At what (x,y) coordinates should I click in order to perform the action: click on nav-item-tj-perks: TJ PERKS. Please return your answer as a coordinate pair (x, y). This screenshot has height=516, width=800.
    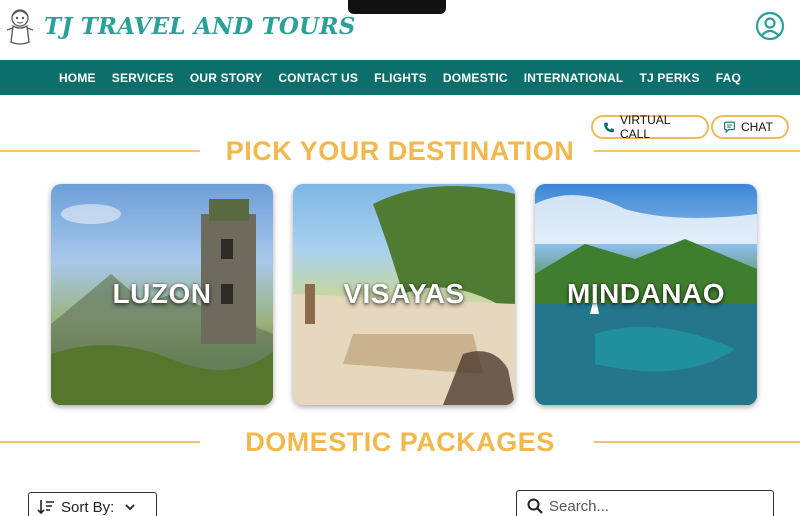
    Looking at the image, I should click on (669, 78).